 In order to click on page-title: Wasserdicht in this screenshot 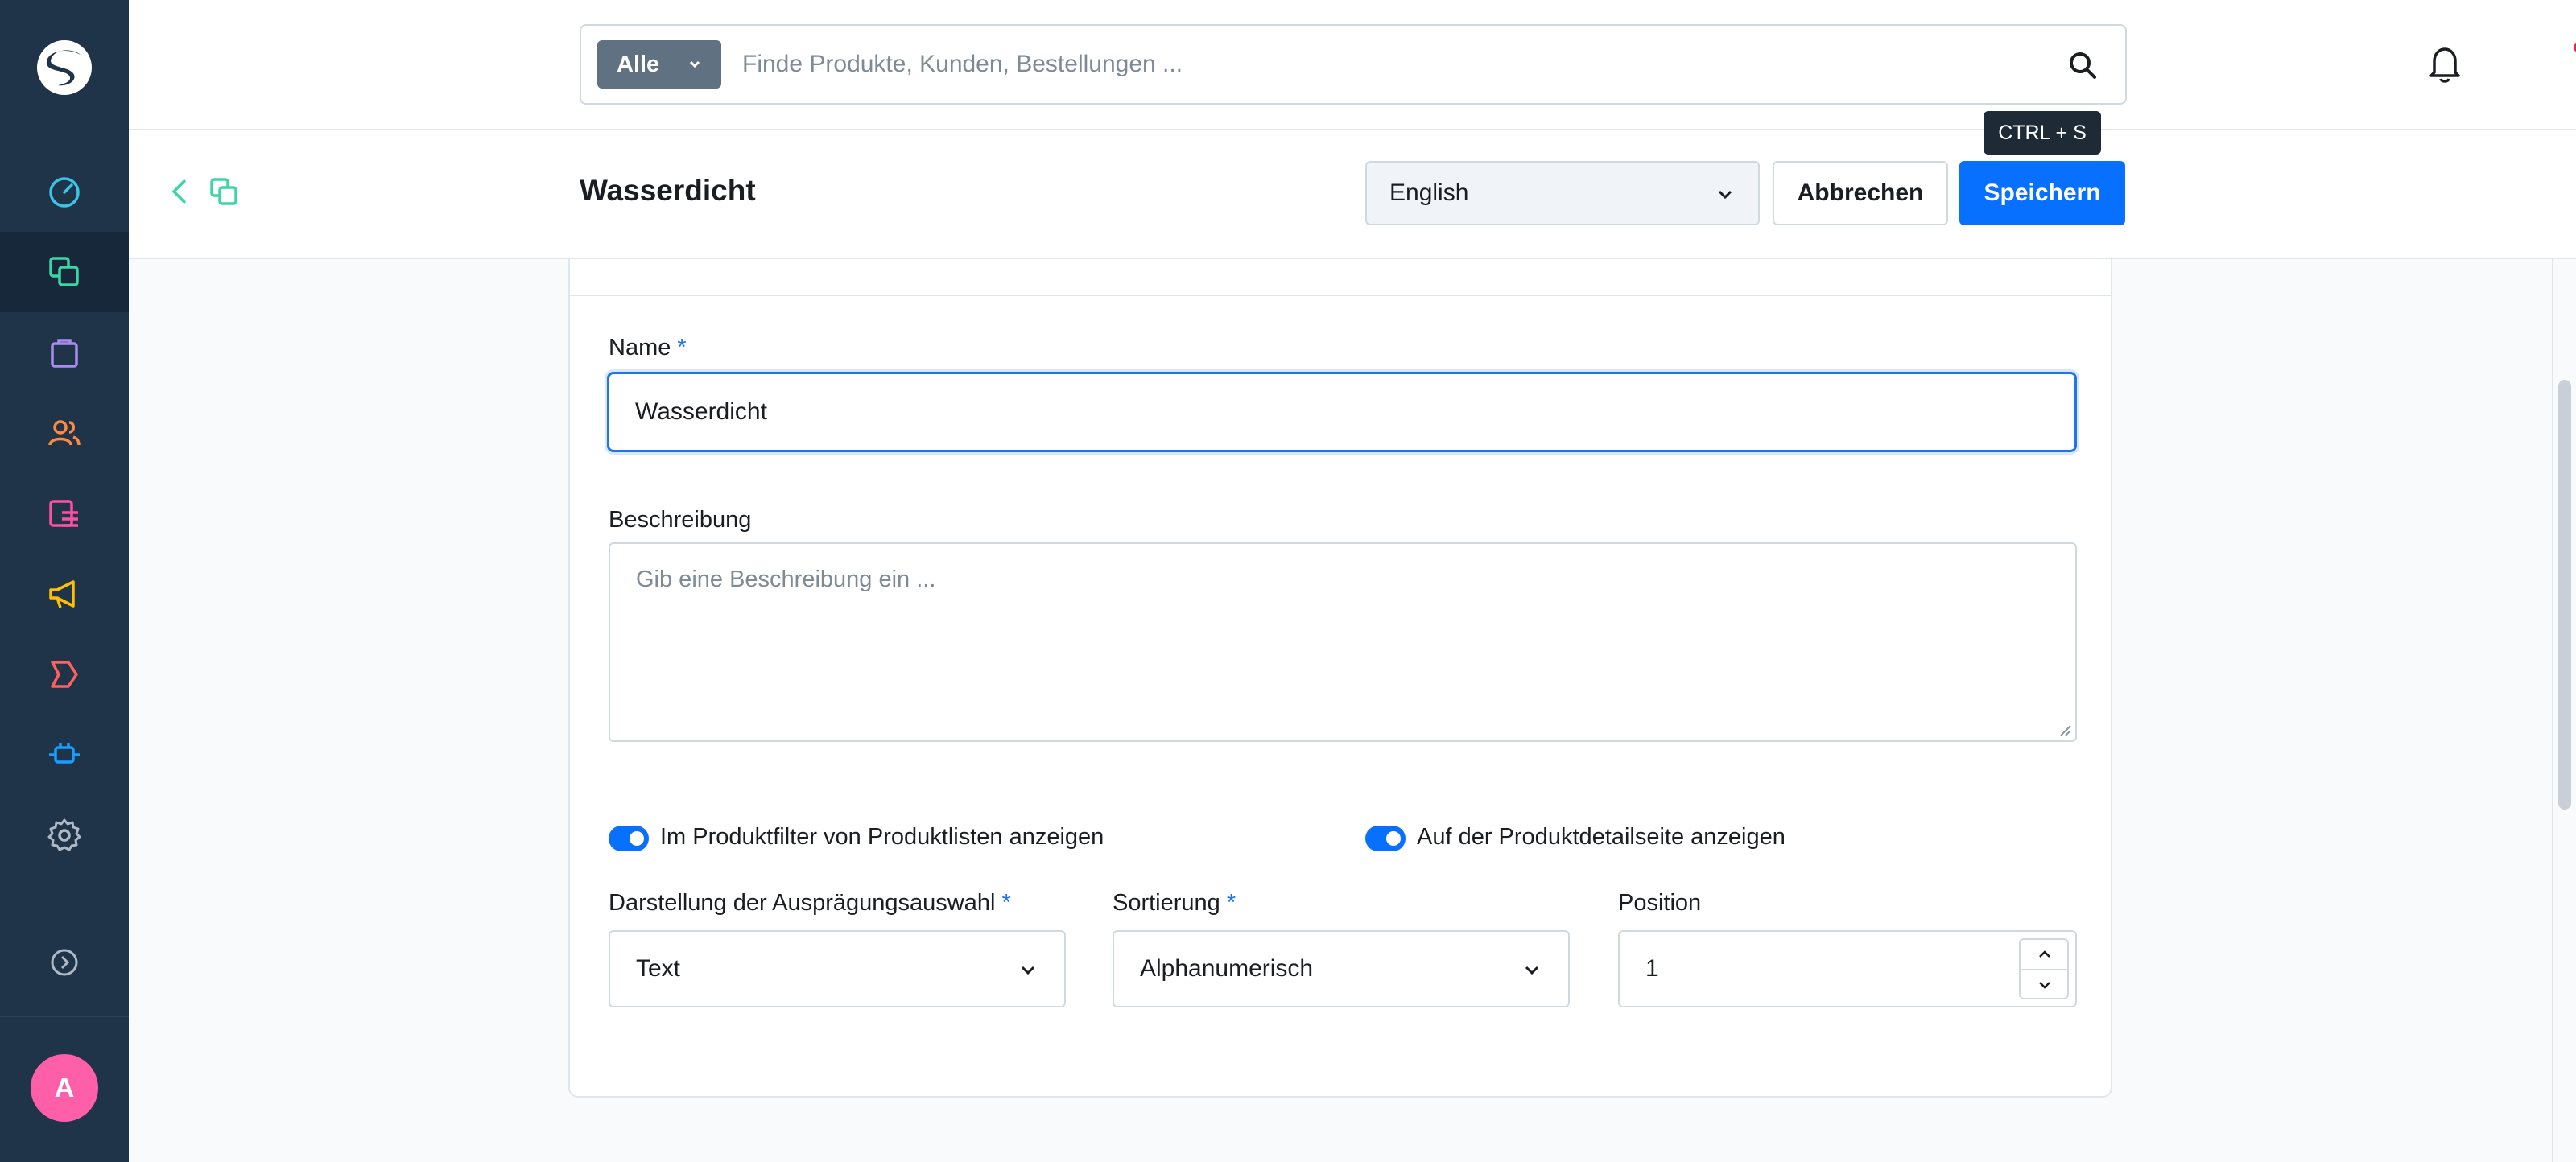, I will do `click(668, 190)`.